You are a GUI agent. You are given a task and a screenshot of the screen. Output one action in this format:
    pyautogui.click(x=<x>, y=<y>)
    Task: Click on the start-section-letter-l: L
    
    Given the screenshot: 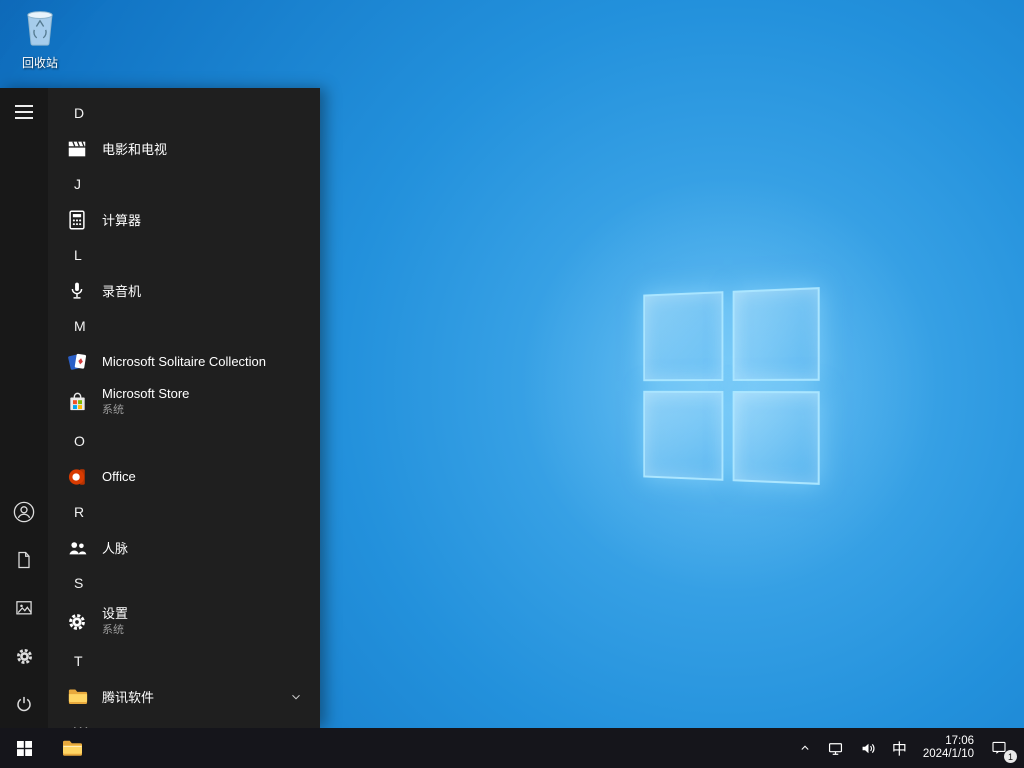 What is the action you would take?
    pyautogui.click(x=184, y=255)
    